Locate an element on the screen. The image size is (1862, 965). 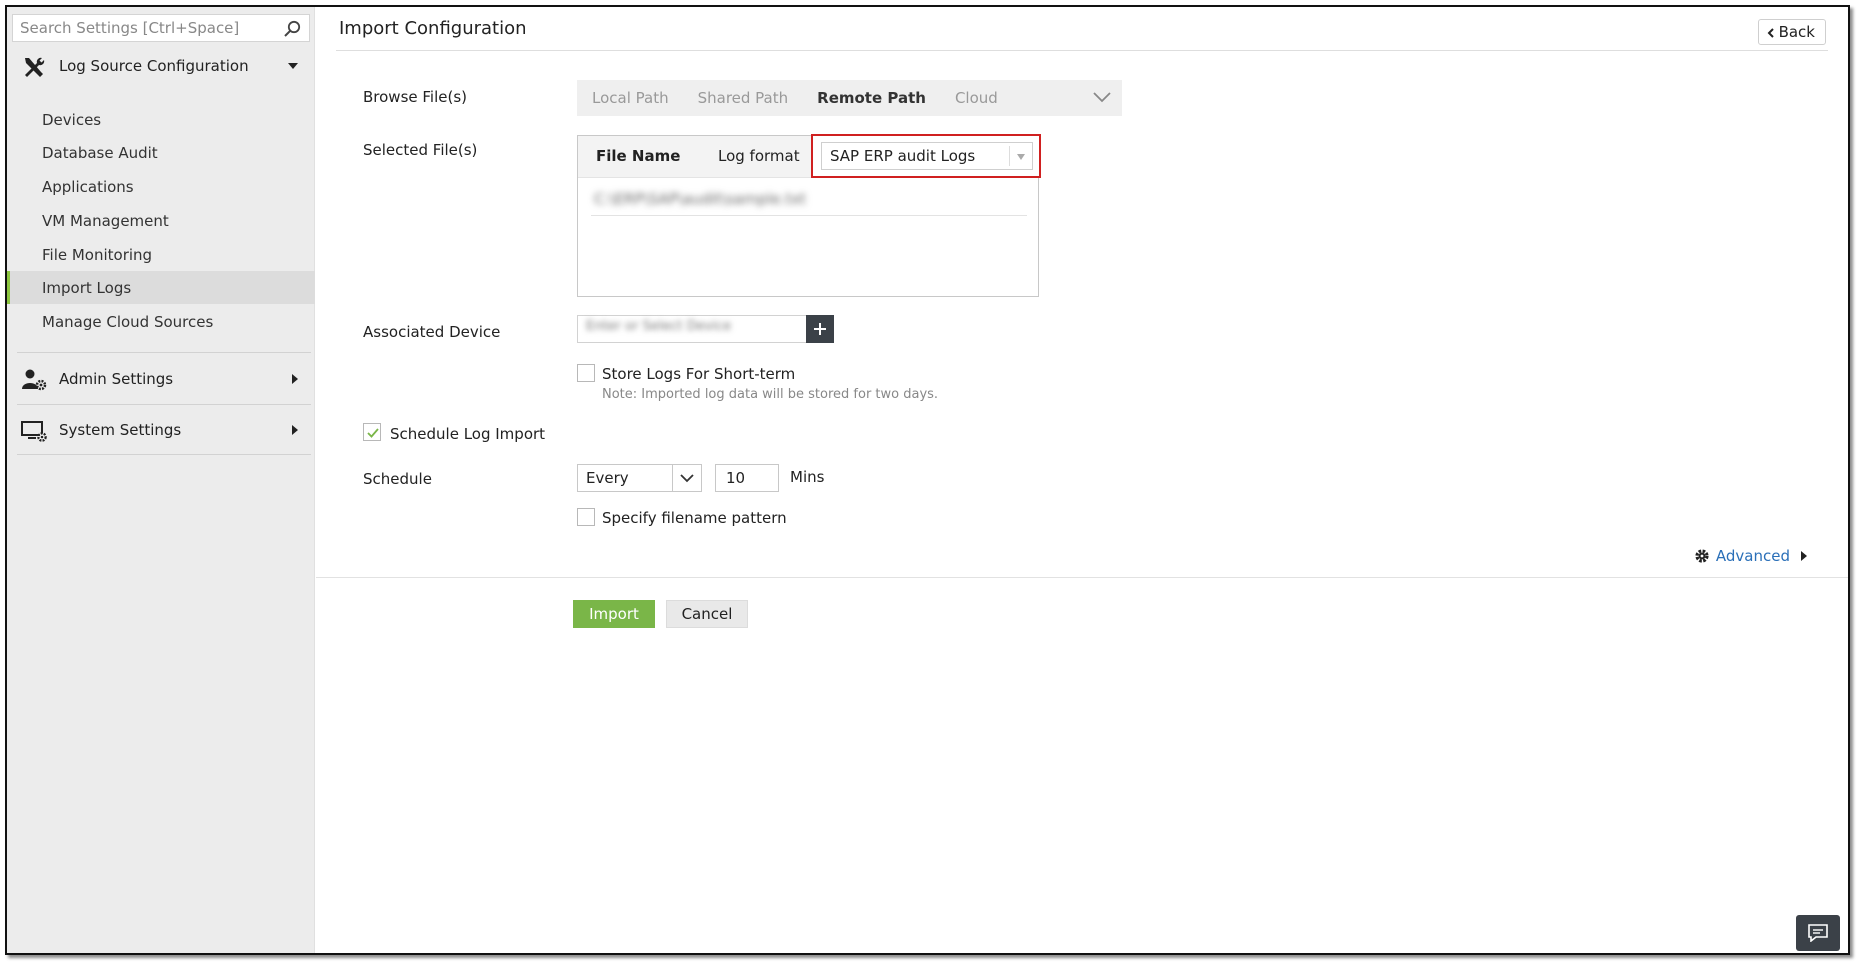
advanced-link: Advanced is located at coordinates (1751, 556).